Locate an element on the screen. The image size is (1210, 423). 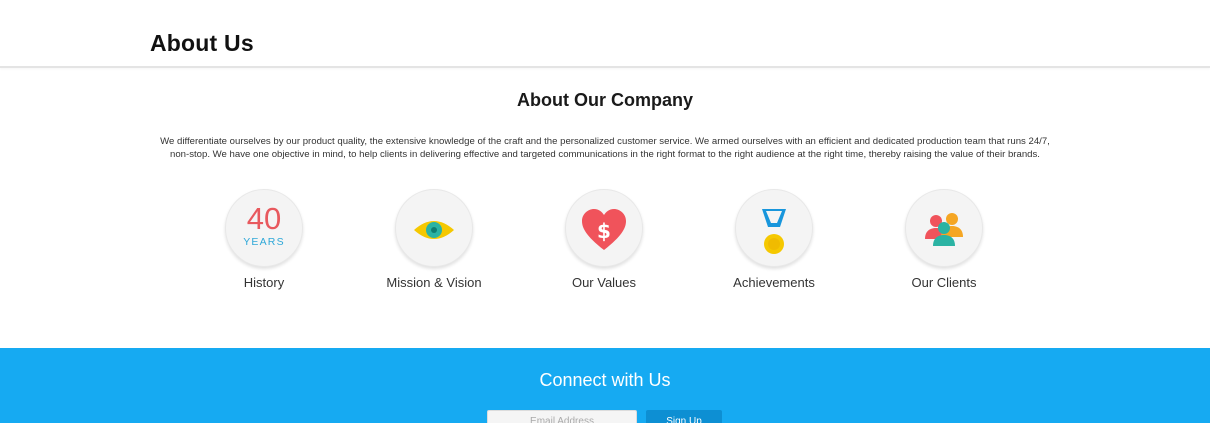
feature-mission-vision: Mission & Vision is located at coordinates (434, 244).